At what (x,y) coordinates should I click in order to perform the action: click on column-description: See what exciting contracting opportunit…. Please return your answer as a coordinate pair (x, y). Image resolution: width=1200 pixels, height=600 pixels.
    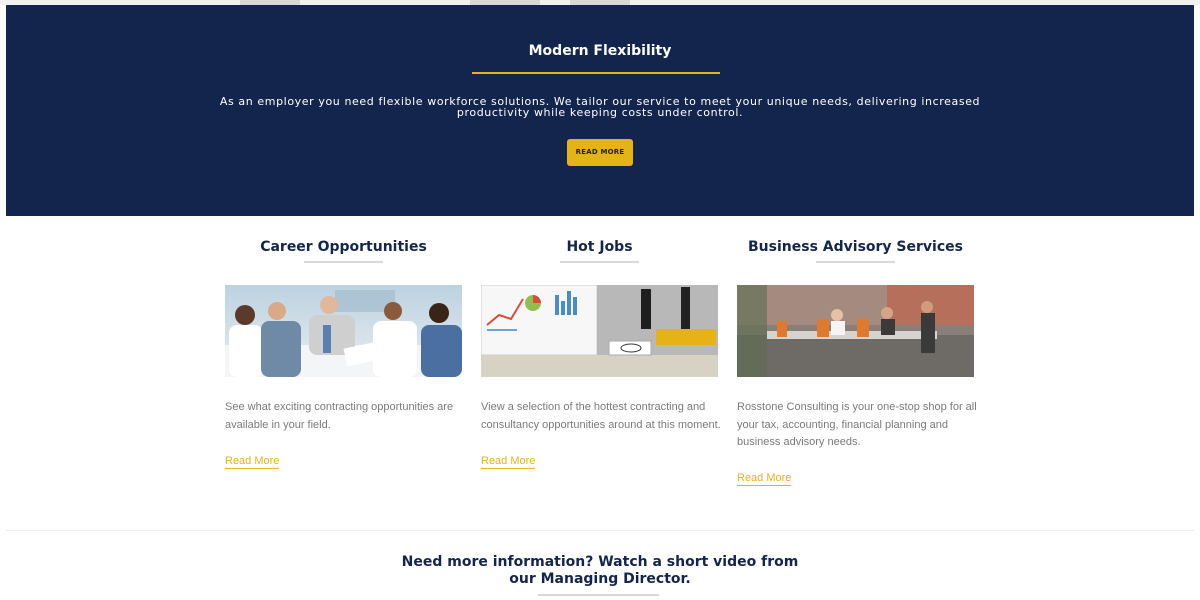
    Looking at the image, I should click on (339, 416).